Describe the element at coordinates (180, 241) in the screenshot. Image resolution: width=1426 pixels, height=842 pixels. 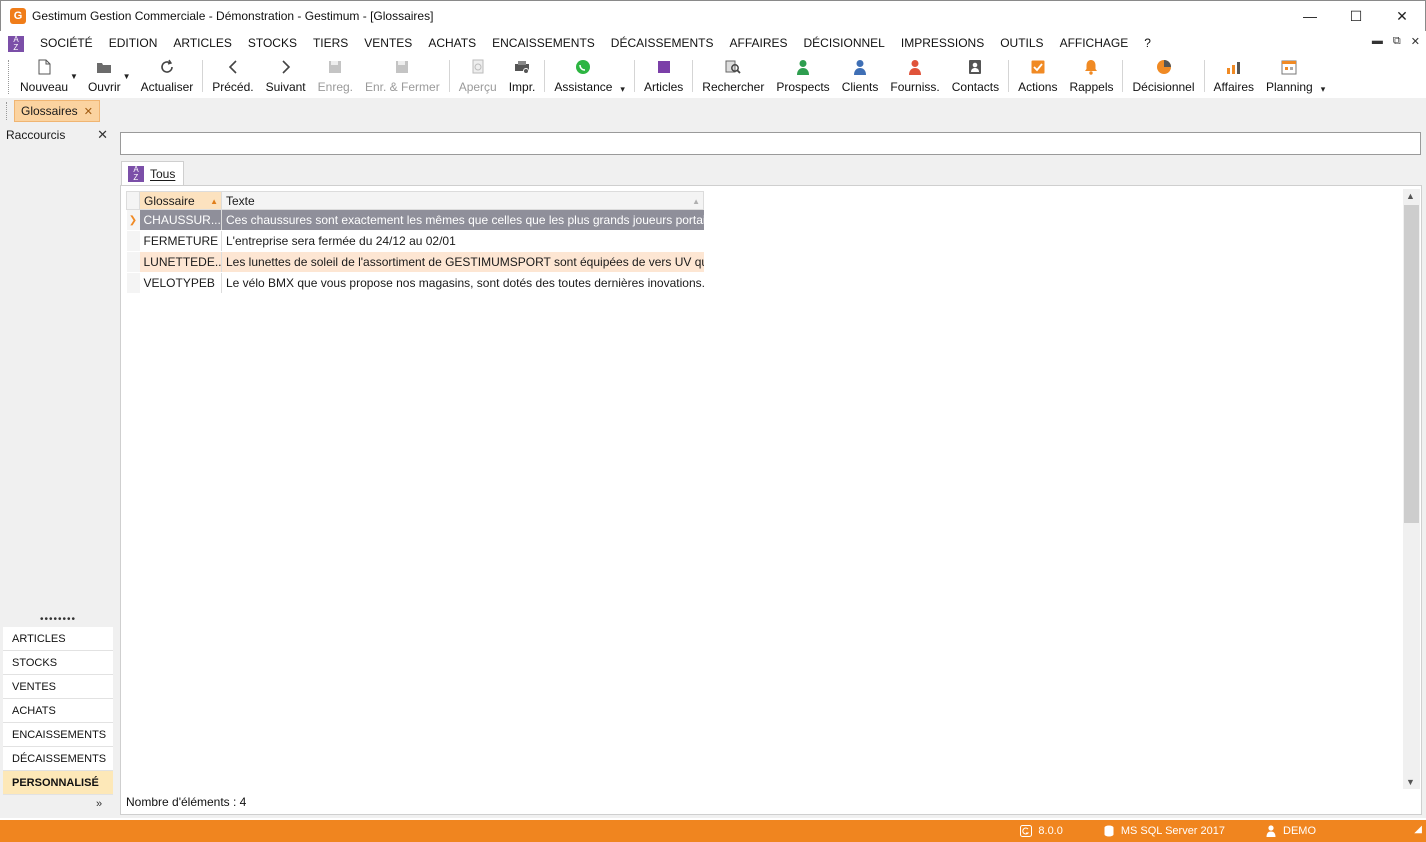
I see `cell-glossaire: FERMETURE` at that location.